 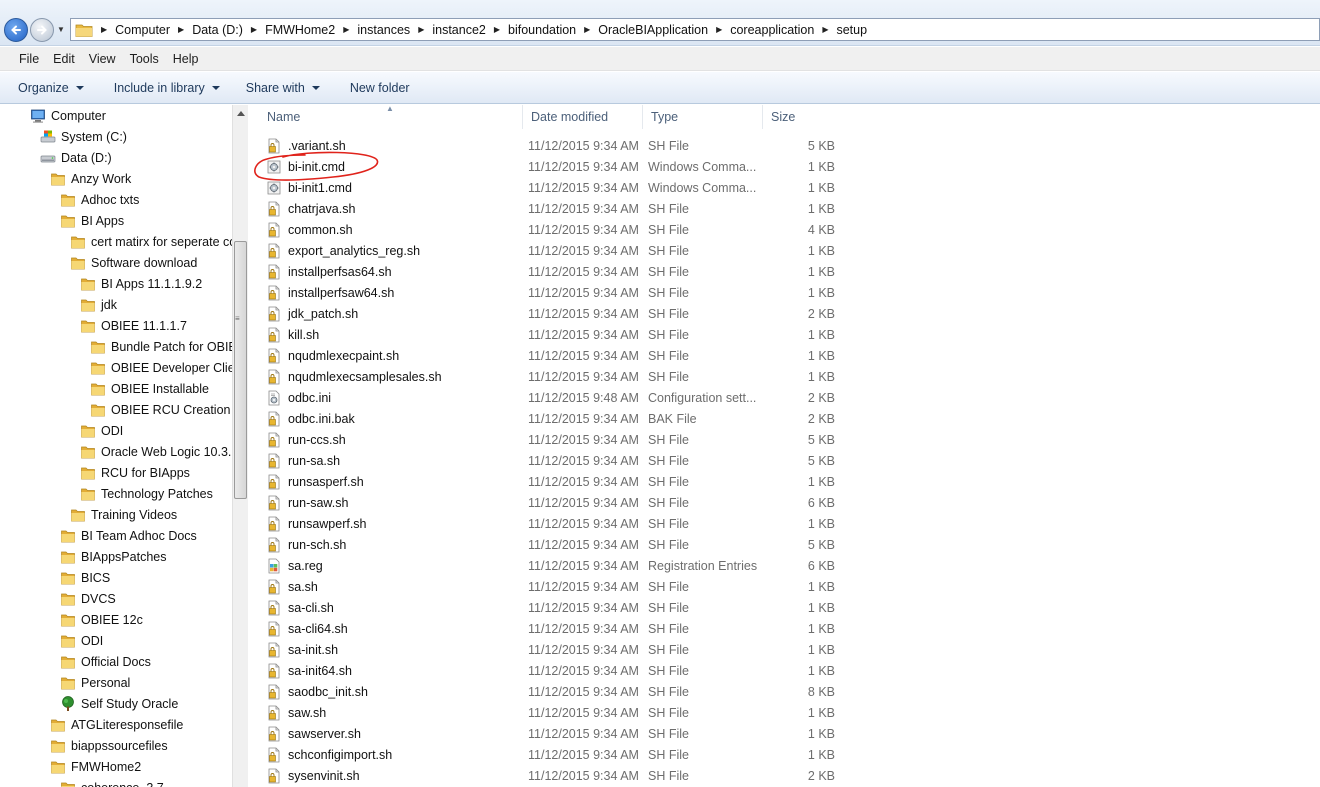 I want to click on nav-tree-item: Oracle Web Logic 10.3.6, so click(x=159, y=451).